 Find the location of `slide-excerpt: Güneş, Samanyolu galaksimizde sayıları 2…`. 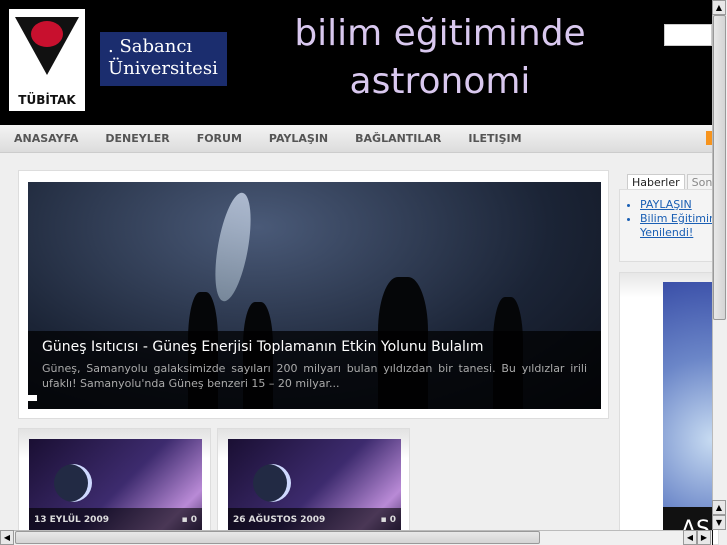

slide-excerpt: Güneş, Samanyolu galaksimizde sayıları 2… is located at coordinates (314, 376).